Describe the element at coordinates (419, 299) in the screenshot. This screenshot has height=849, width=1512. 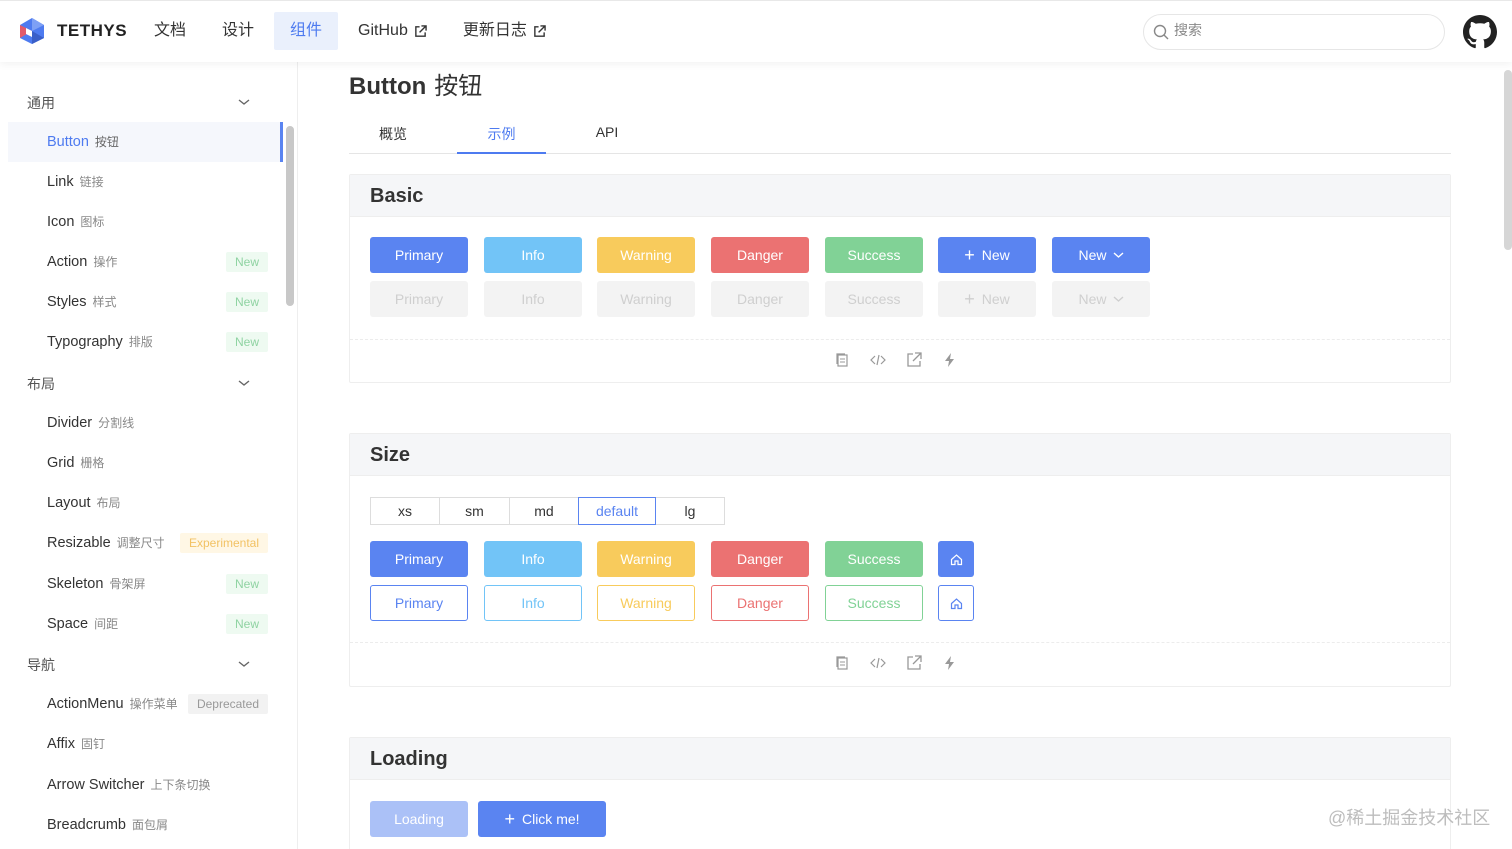
I see `primary-button-disabled: Primary` at that location.